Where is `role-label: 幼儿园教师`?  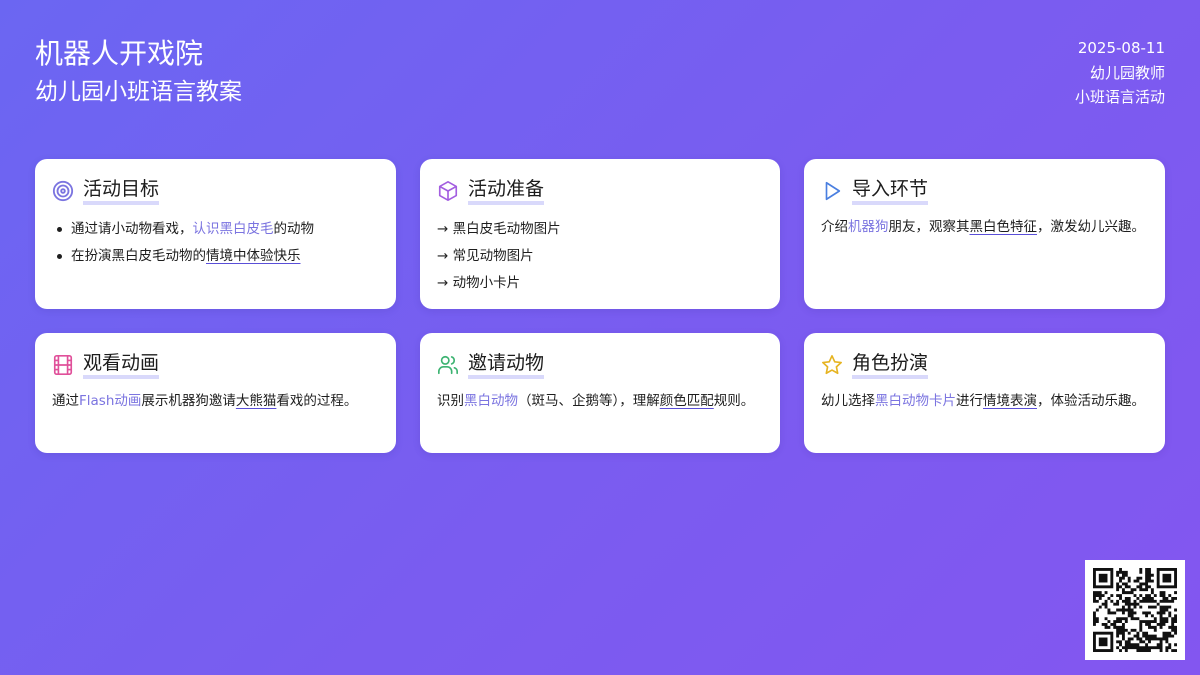
role-label: 幼儿园教师 is located at coordinates (1127, 72).